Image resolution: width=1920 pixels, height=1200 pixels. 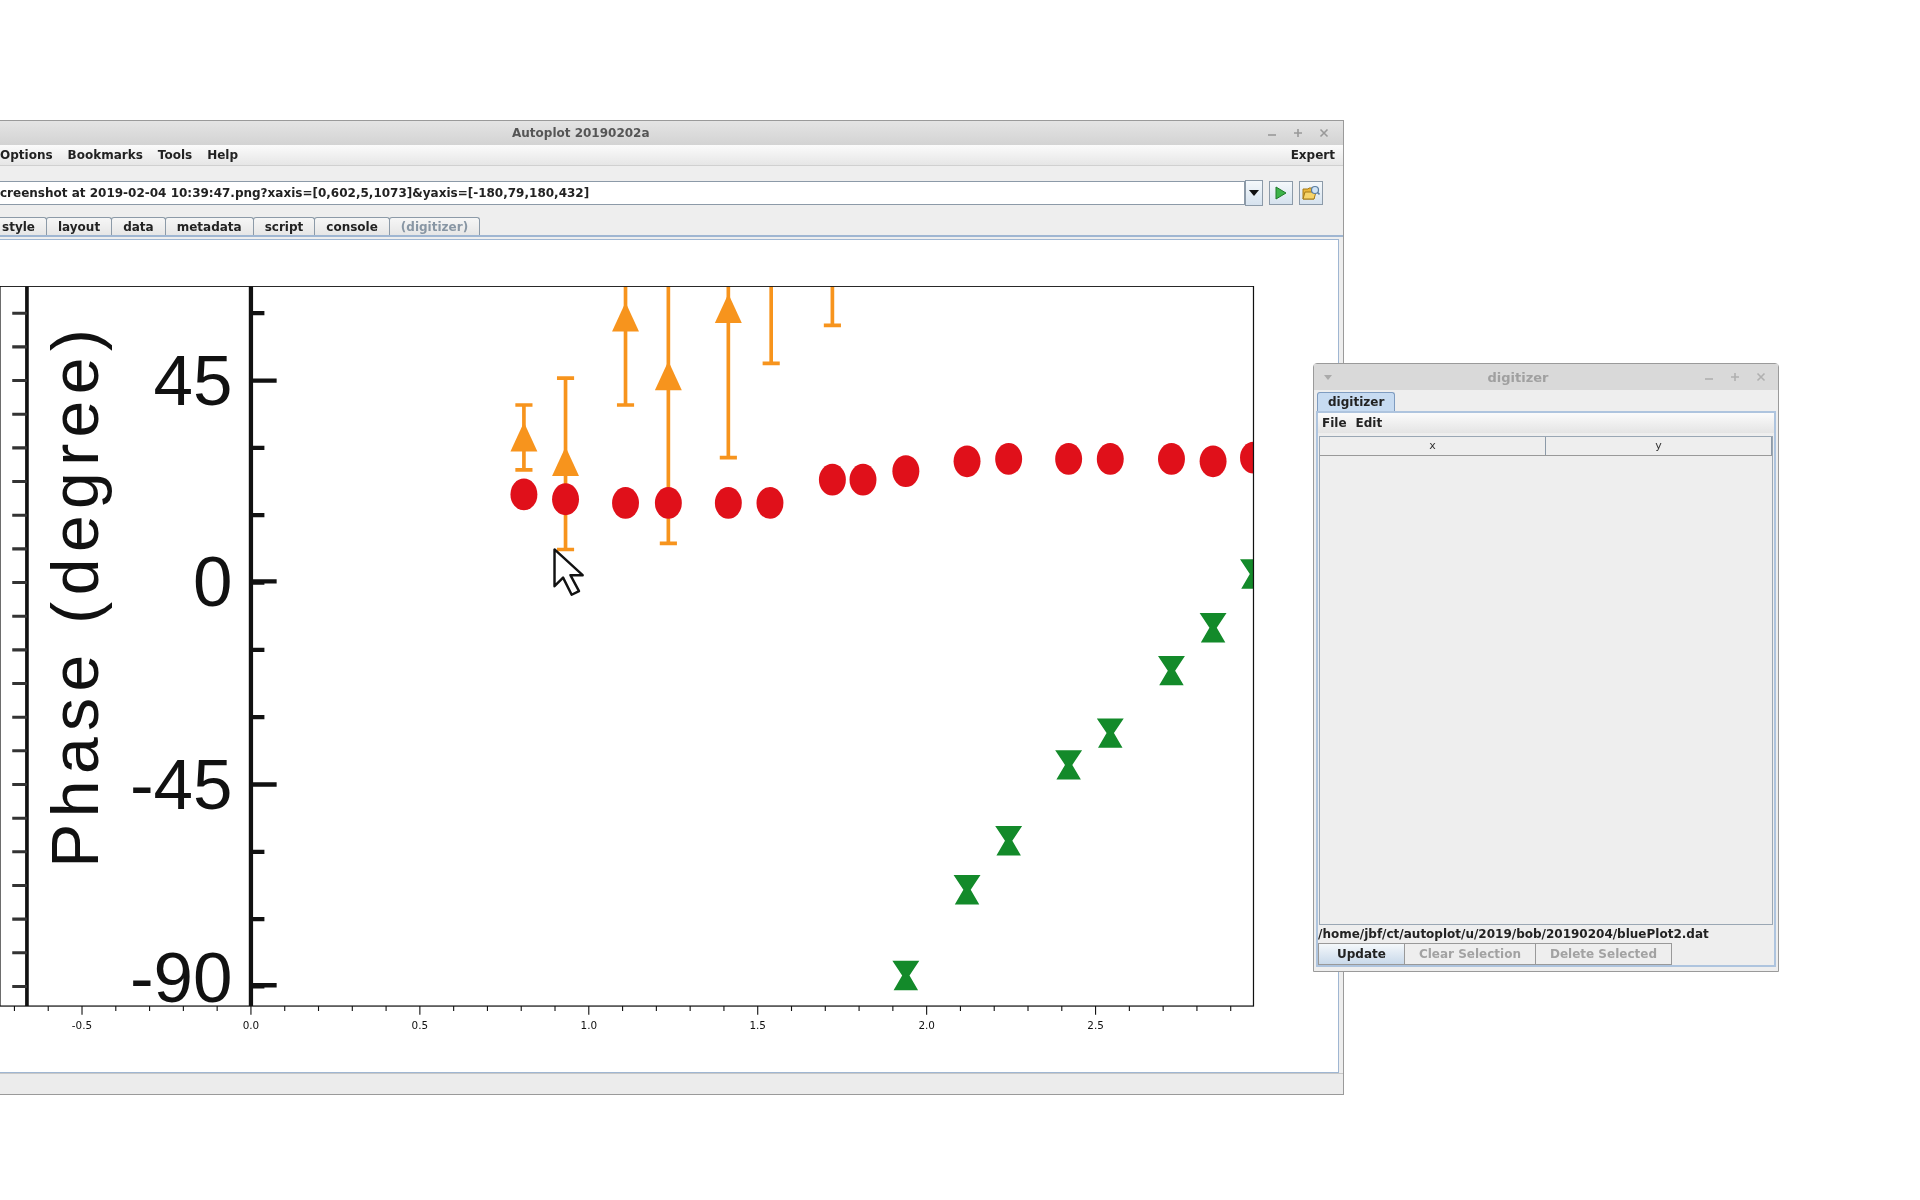 I want to click on tick-label: -0.5, so click(x=82, y=1025).